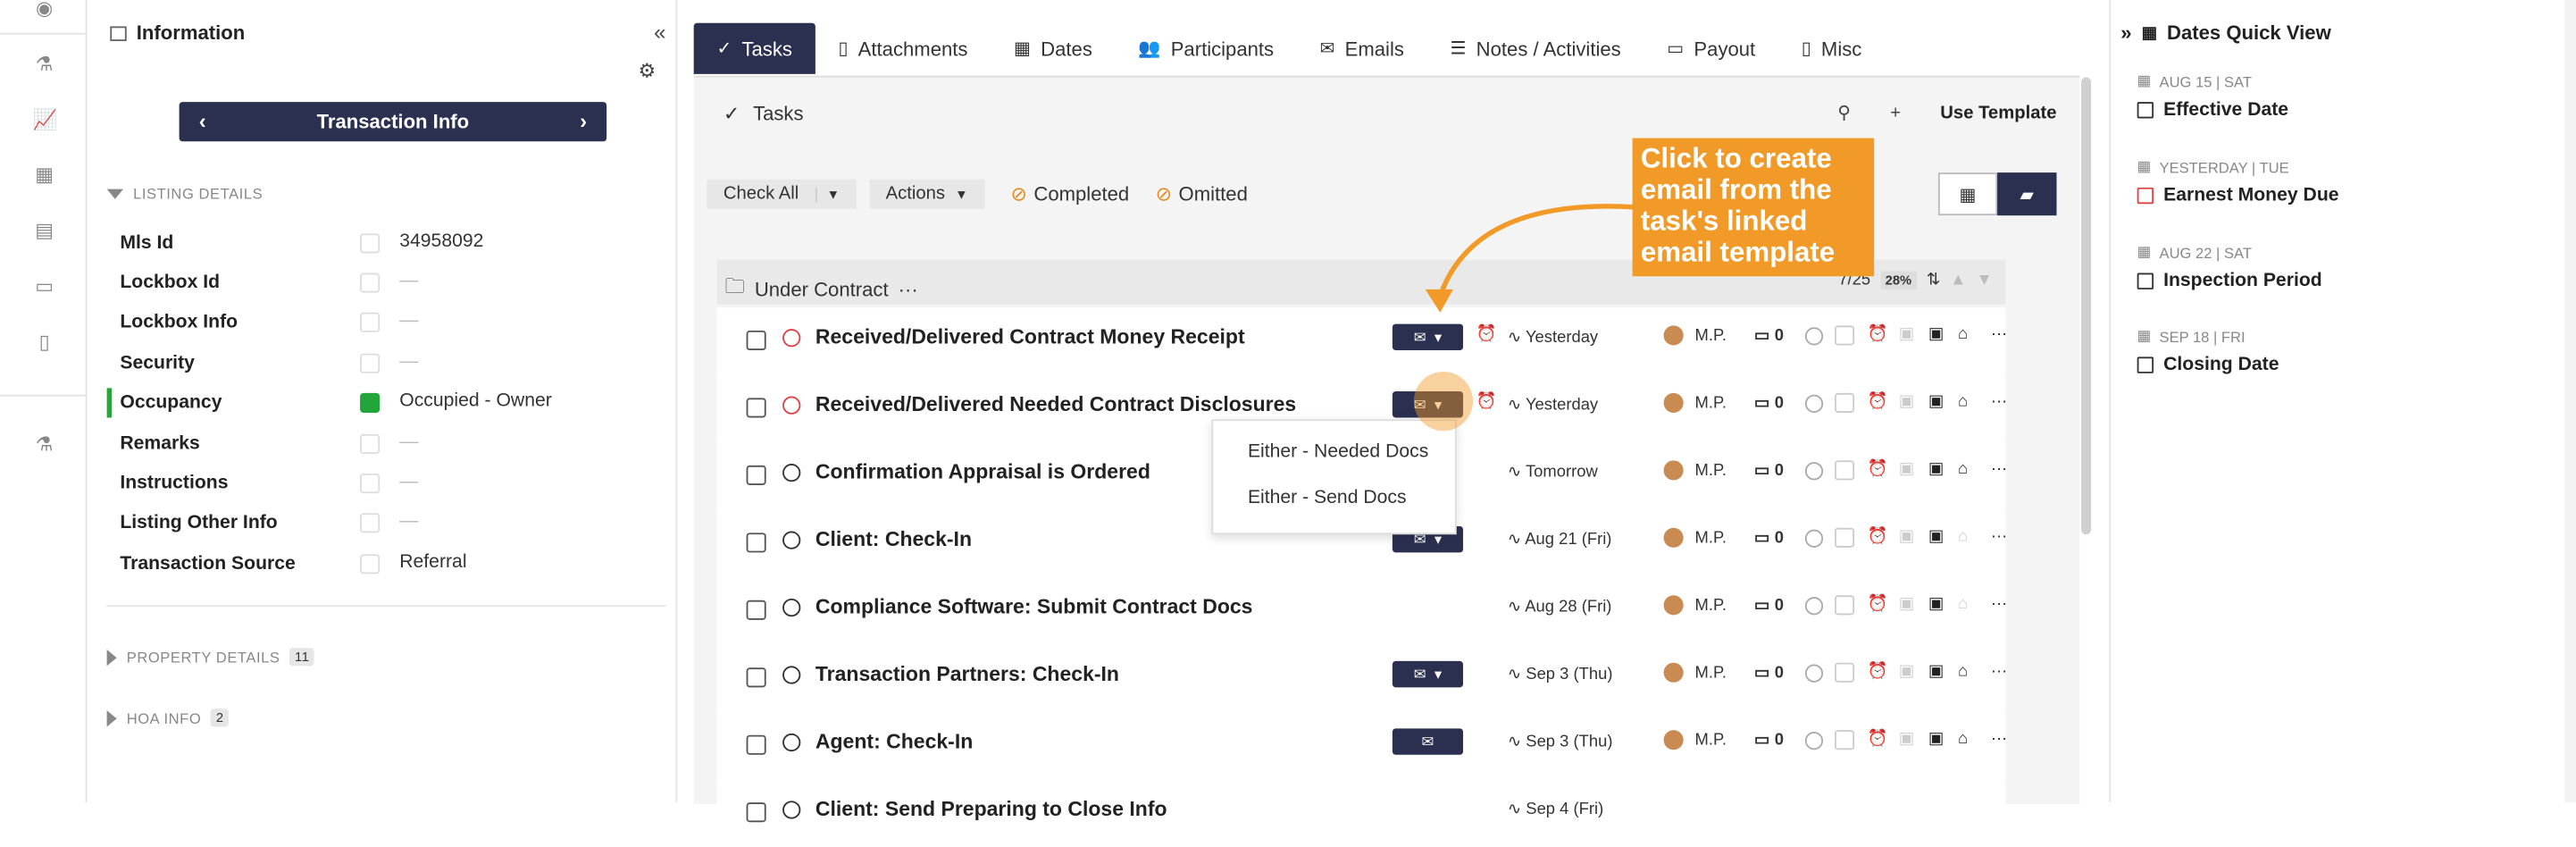 The image size is (2576, 847). I want to click on calendar-view-button: ▦, so click(1968, 194).